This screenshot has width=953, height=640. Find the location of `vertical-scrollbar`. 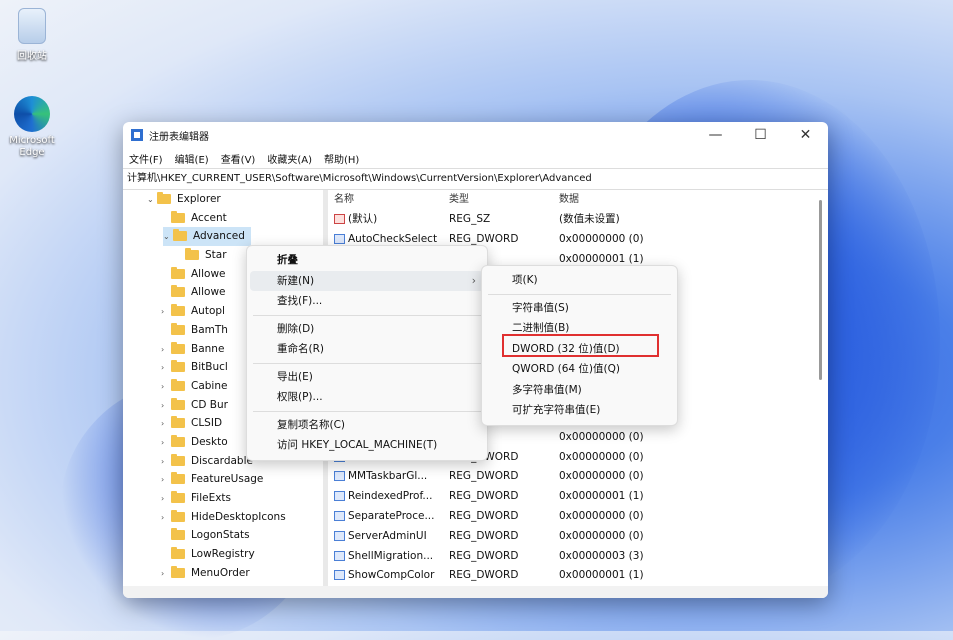

vertical-scrollbar is located at coordinates (820, 290).